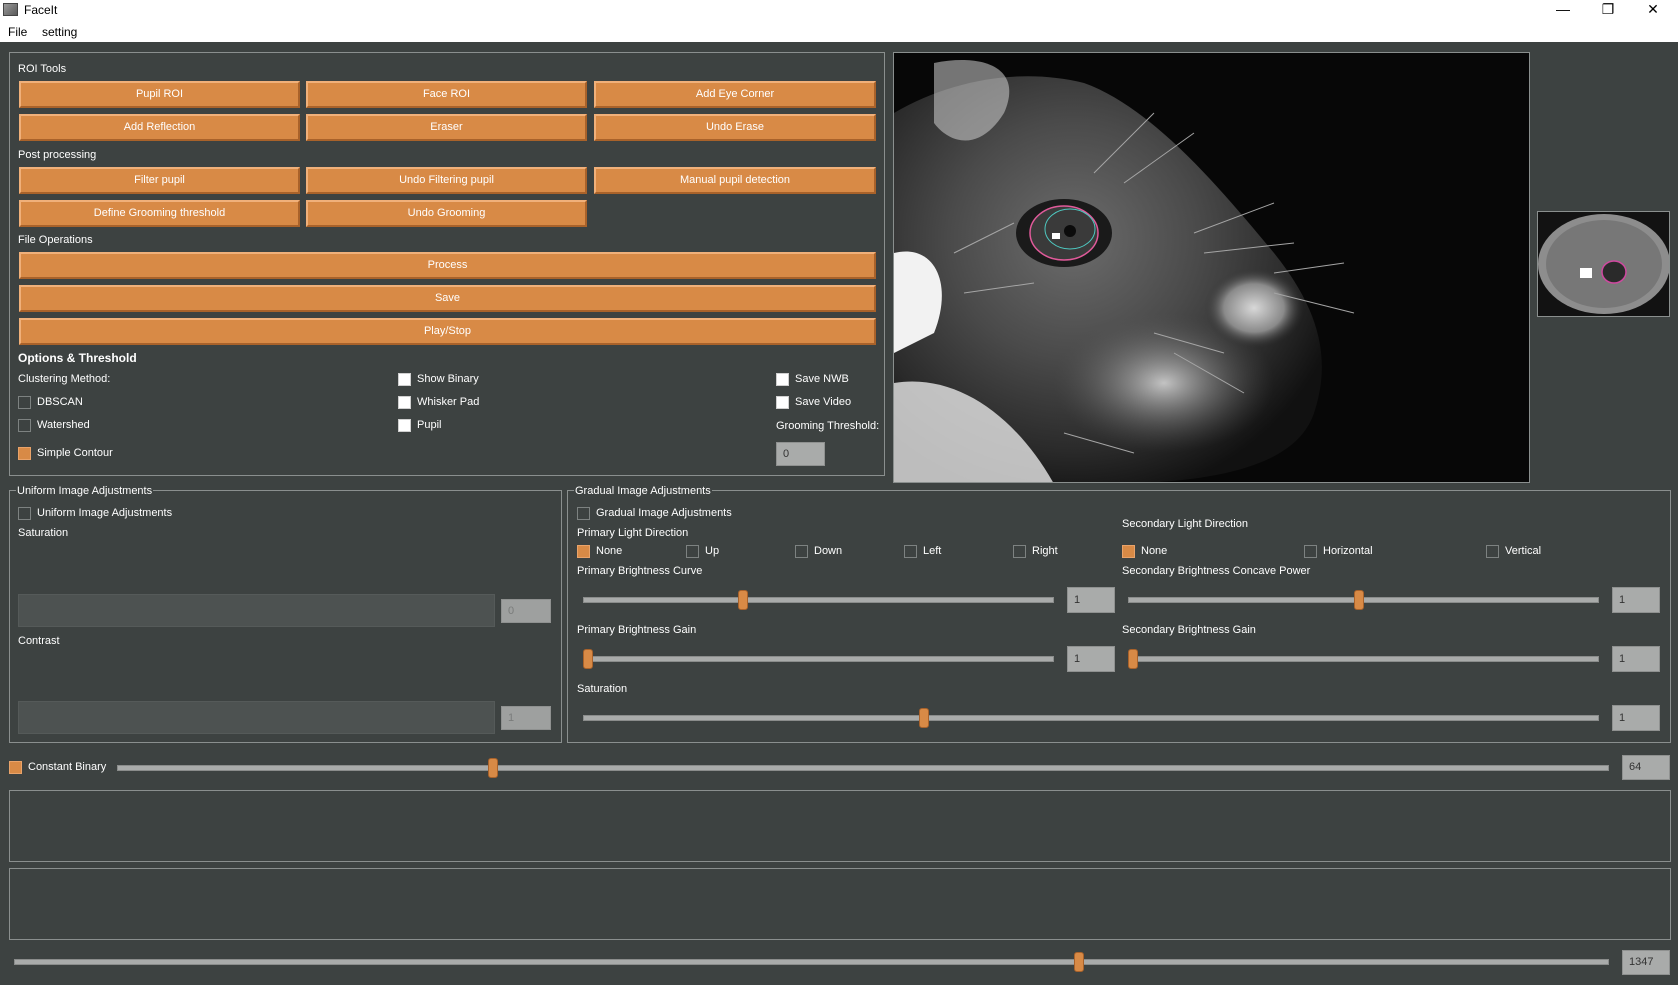 The image size is (1678, 985). I want to click on restore-button: ❐, so click(1608, 10).